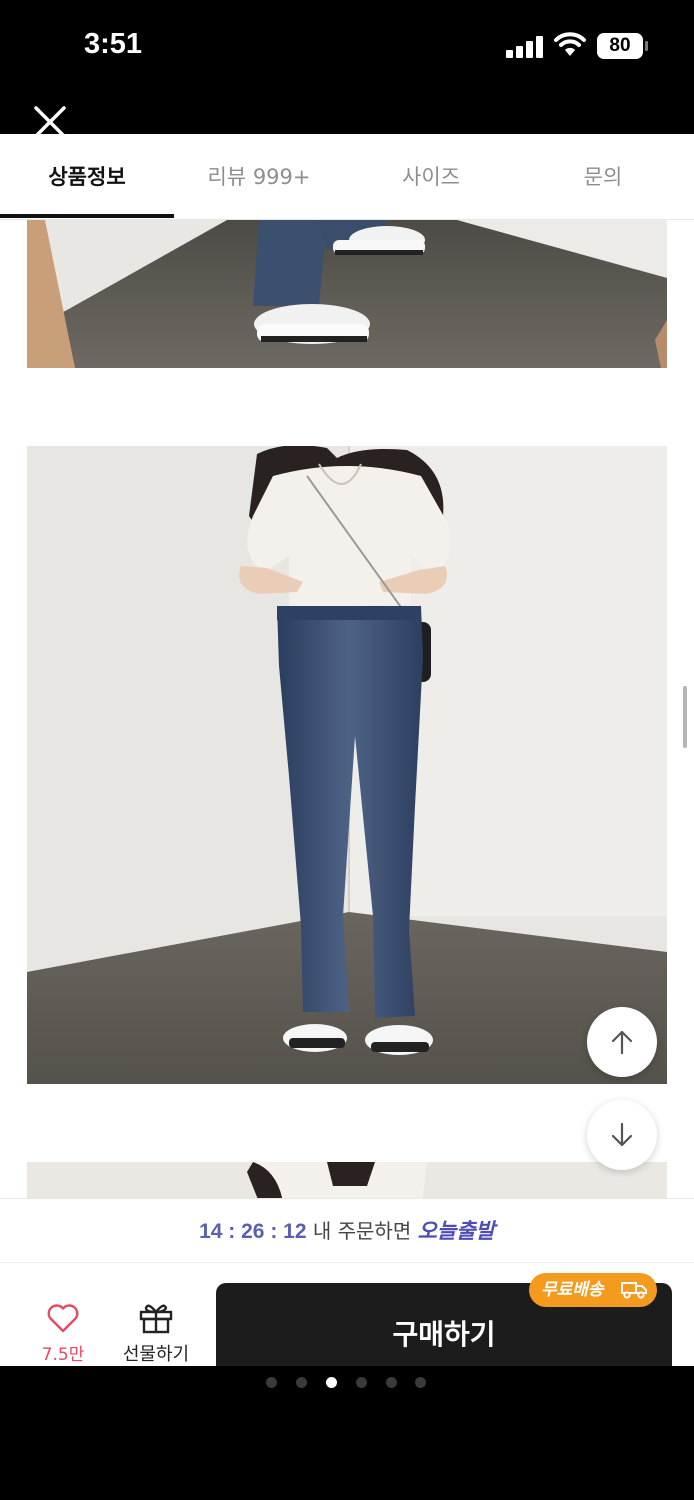  What do you see at coordinates (331, 1382) in the screenshot?
I see `page-dot-active` at bounding box center [331, 1382].